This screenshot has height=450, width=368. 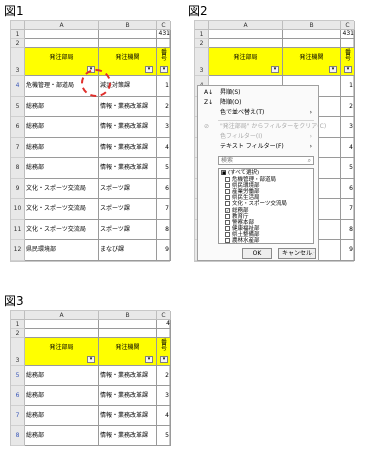 What do you see at coordinates (18, 209) in the screenshot?
I see `row-header: 10` at bounding box center [18, 209].